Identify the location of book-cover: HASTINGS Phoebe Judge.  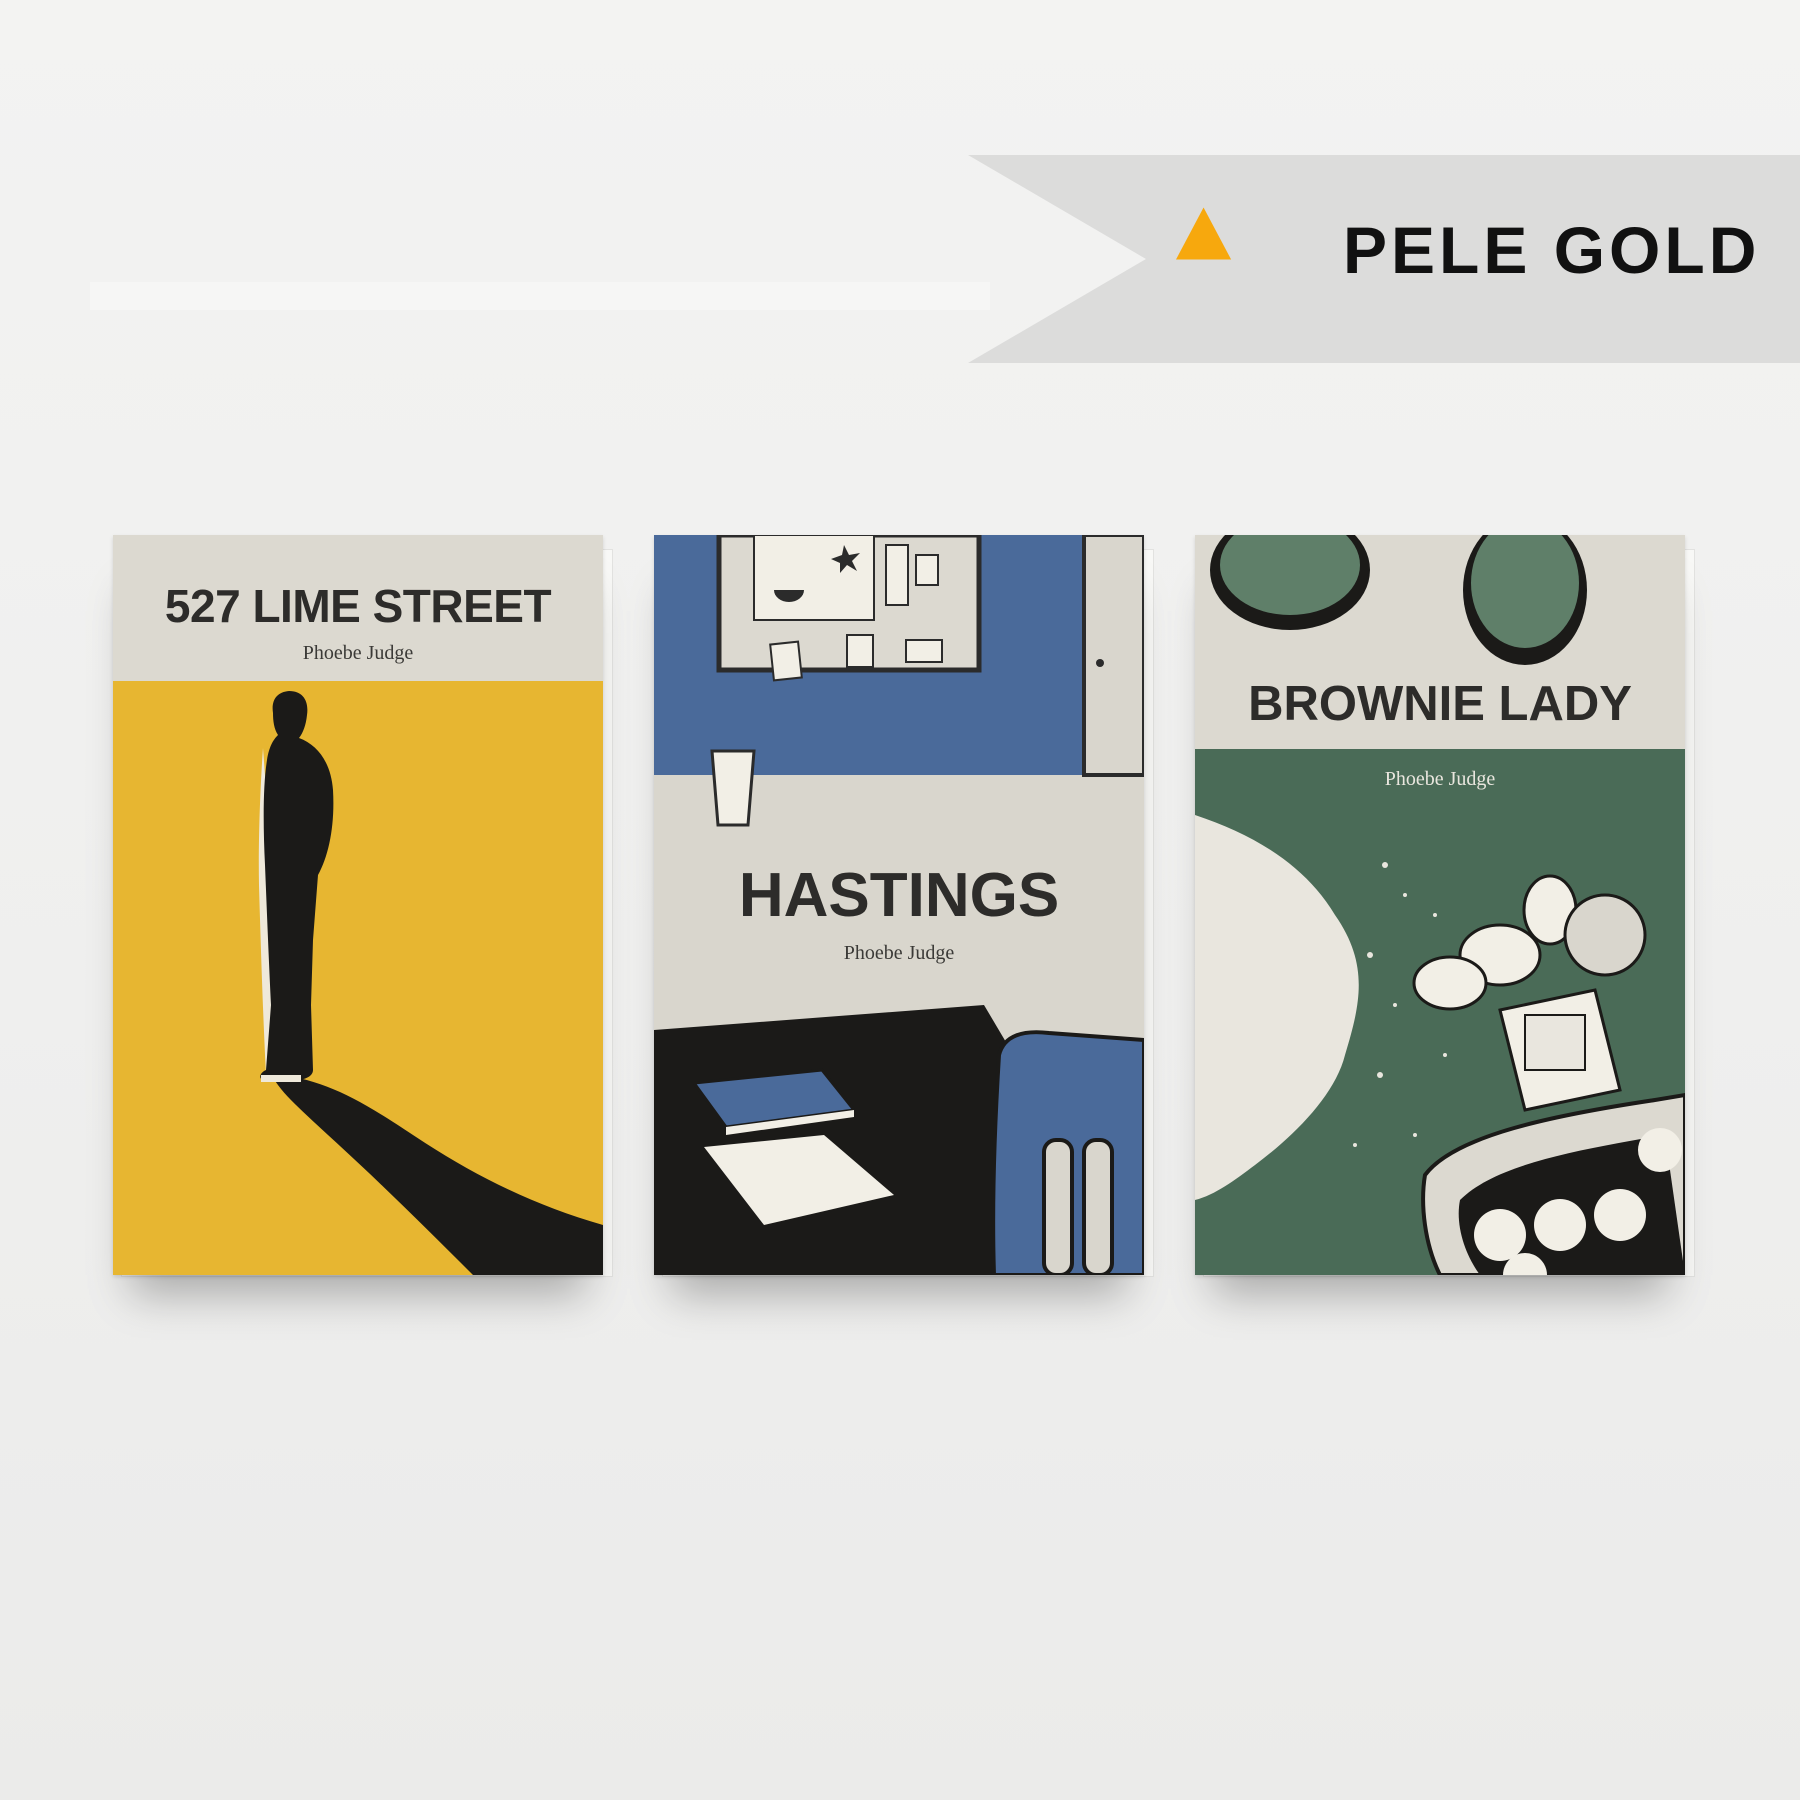
(899, 905).